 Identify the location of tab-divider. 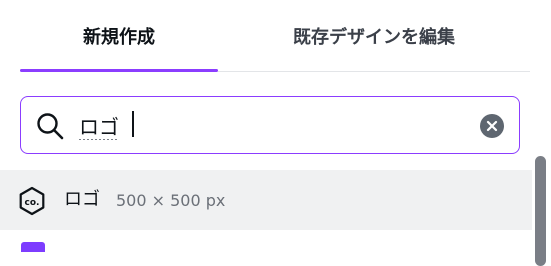
(374, 71).